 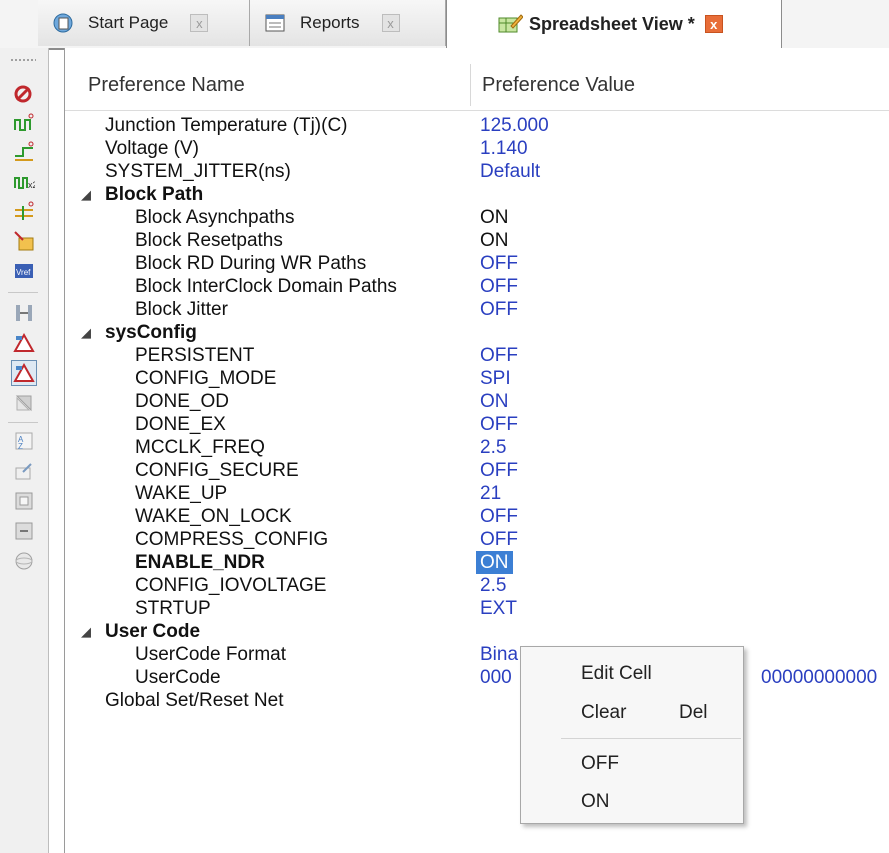 I want to click on table-row: Block Asynchpaths ON, so click(x=477, y=217).